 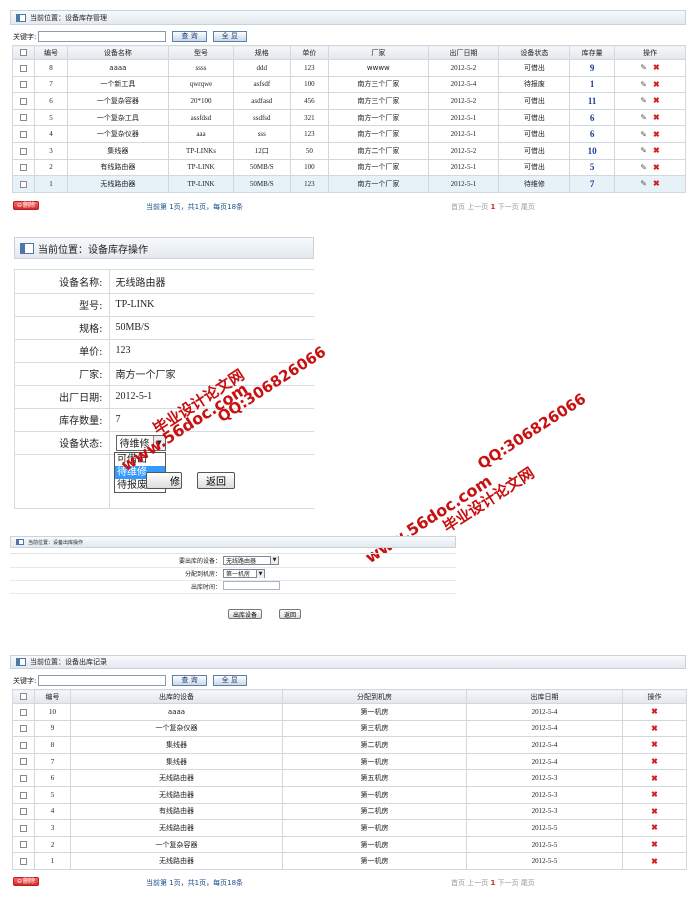 I want to click on table-row: 2 一个复杂容器 第一机房 2012-5-5 ✖, so click(x=349, y=844).